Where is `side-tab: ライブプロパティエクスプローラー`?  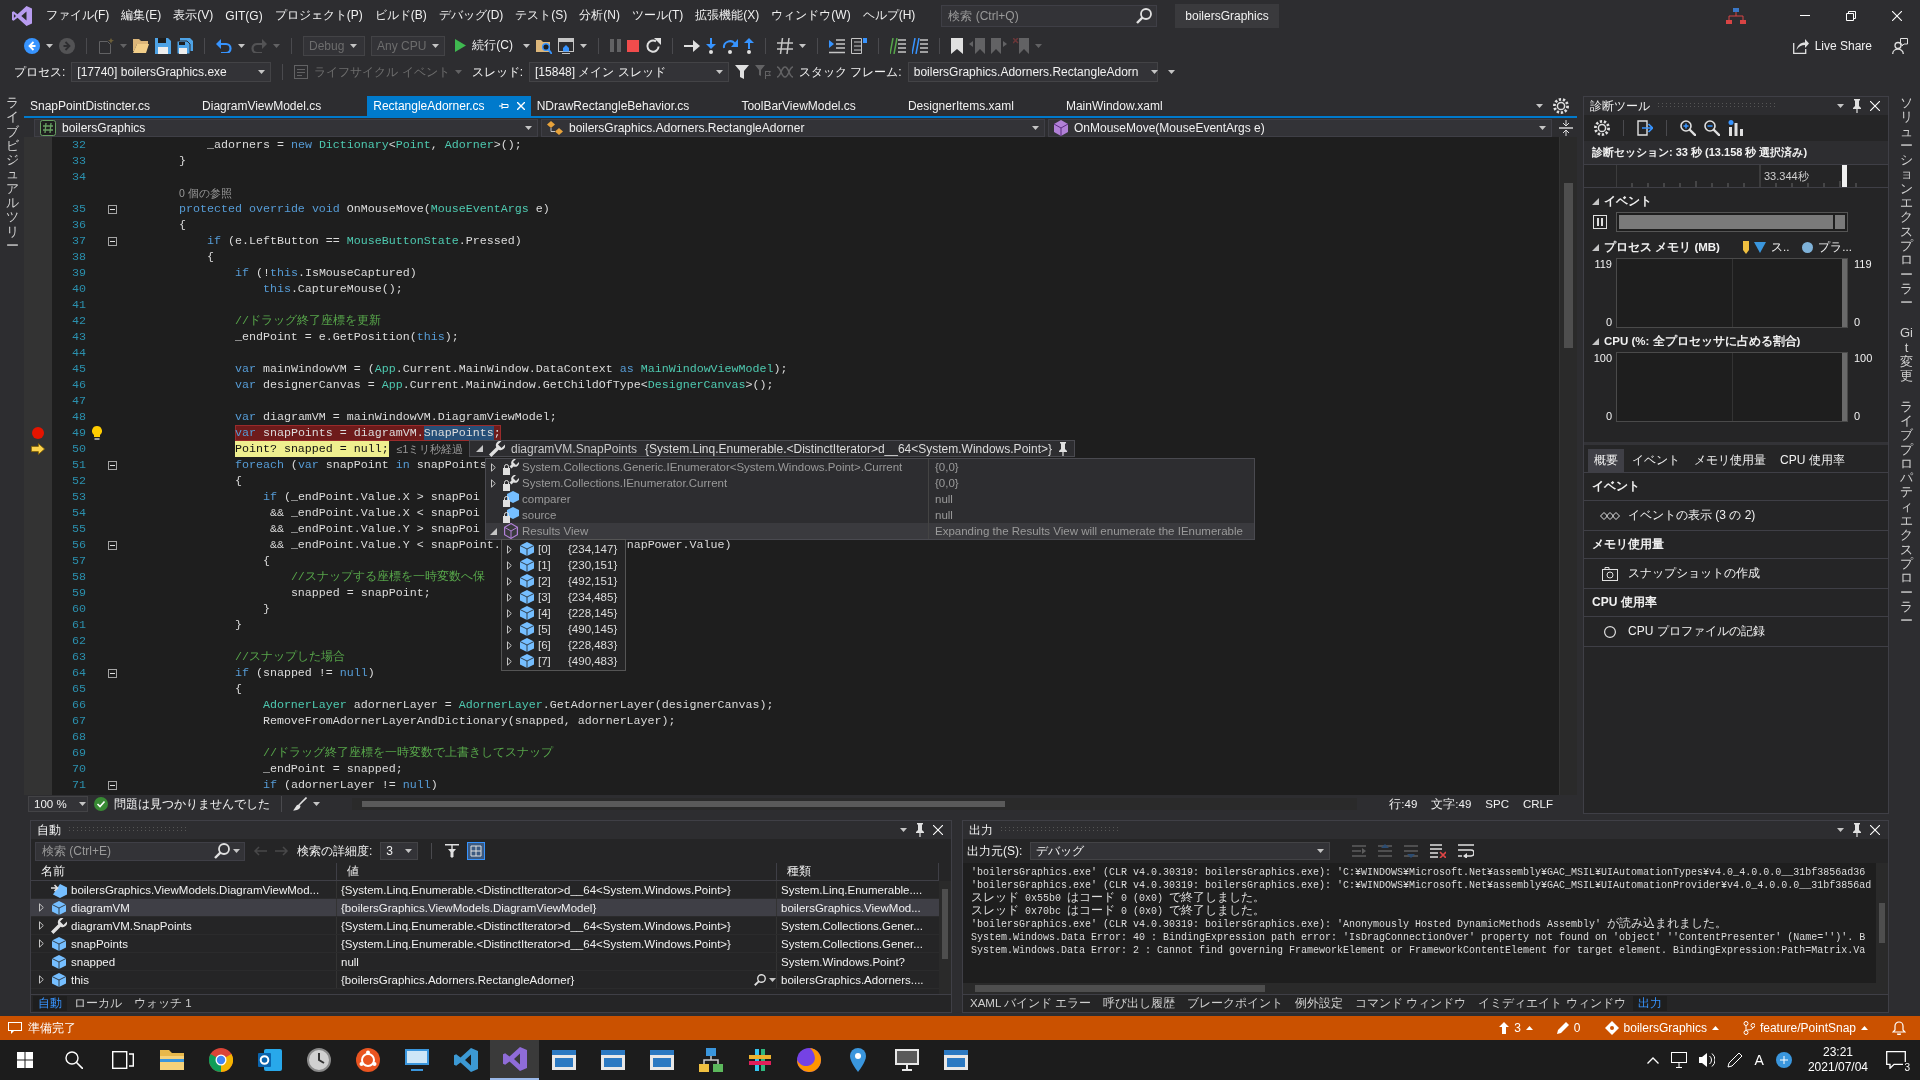
side-tab: ライブプロパティエクスプローラー is located at coordinates (1906, 514).